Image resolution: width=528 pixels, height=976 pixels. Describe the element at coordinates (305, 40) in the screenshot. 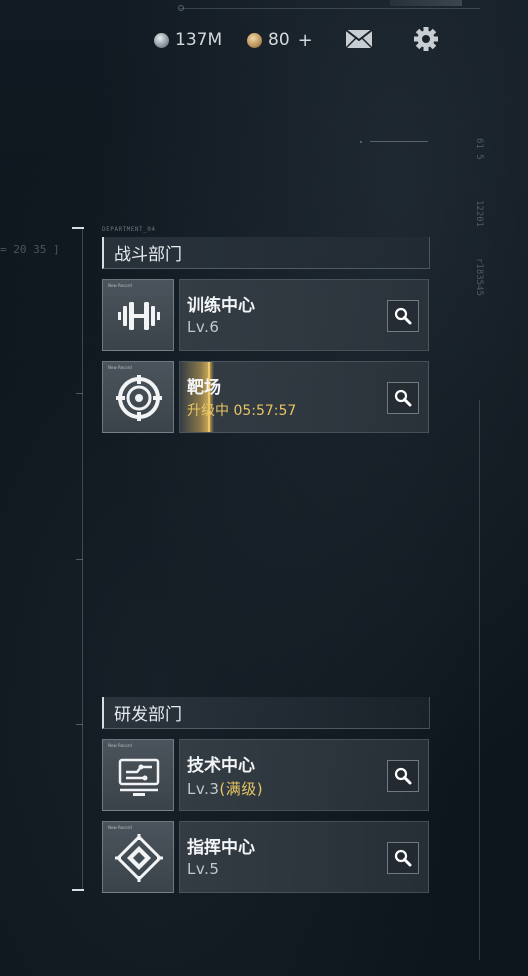

I see `add-gold-button: +` at that location.